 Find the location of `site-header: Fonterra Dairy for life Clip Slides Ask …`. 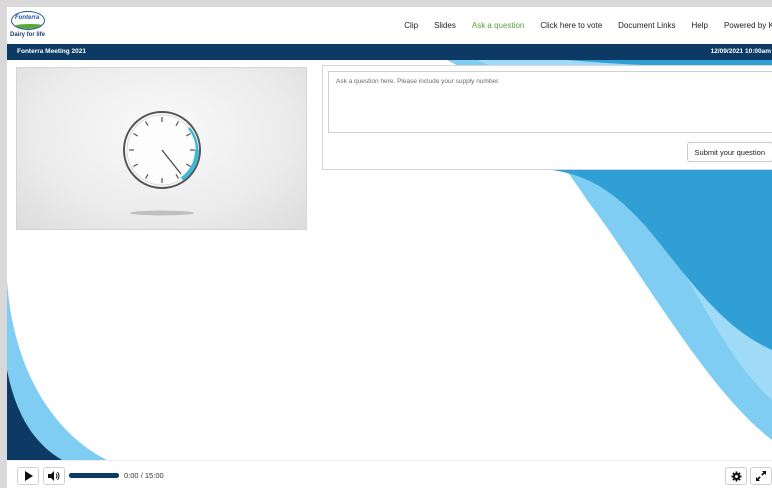

site-header: Fonterra Dairy for life Clip Slides Ask … is located at coordinates (389, 25).